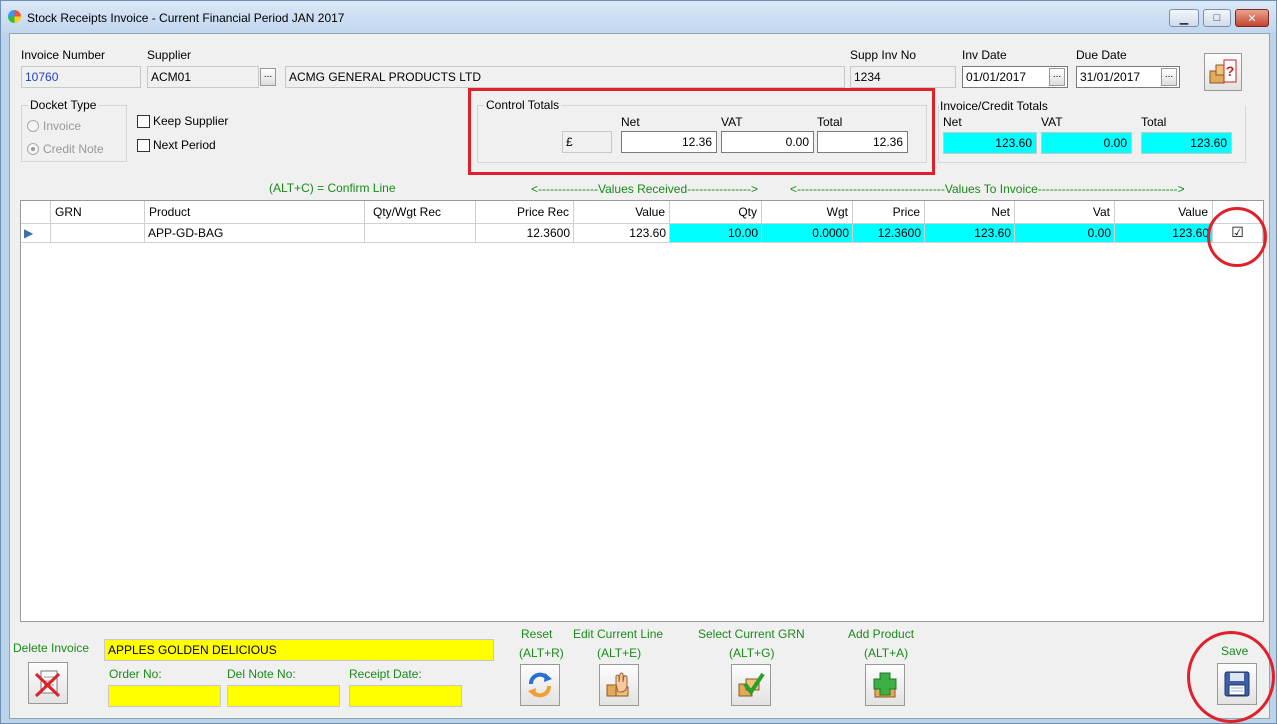  I want to click on supp-inv-no-field: 1234, so click(903, 77).